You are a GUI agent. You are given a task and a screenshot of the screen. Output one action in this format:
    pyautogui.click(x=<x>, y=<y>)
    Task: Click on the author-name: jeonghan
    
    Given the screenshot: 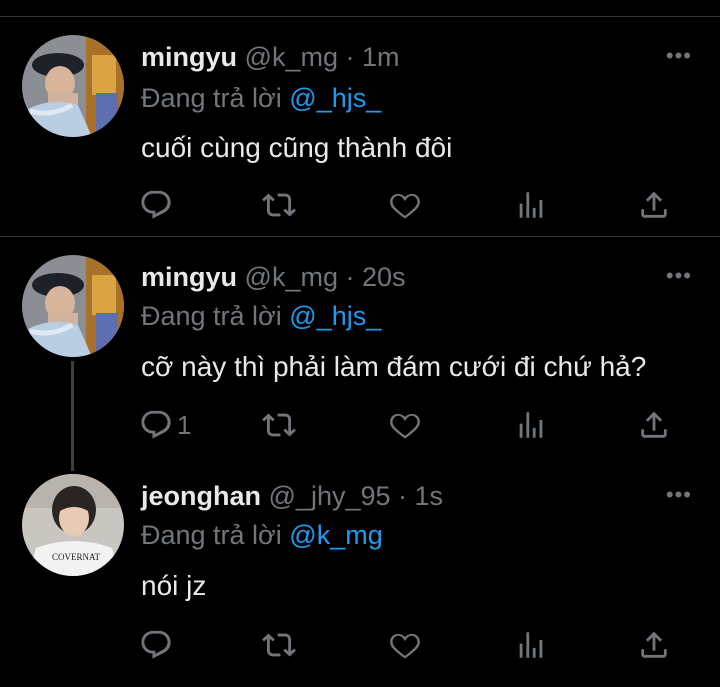 What is the action you would take?
    pyautogui.click(x=201, y=496)
    